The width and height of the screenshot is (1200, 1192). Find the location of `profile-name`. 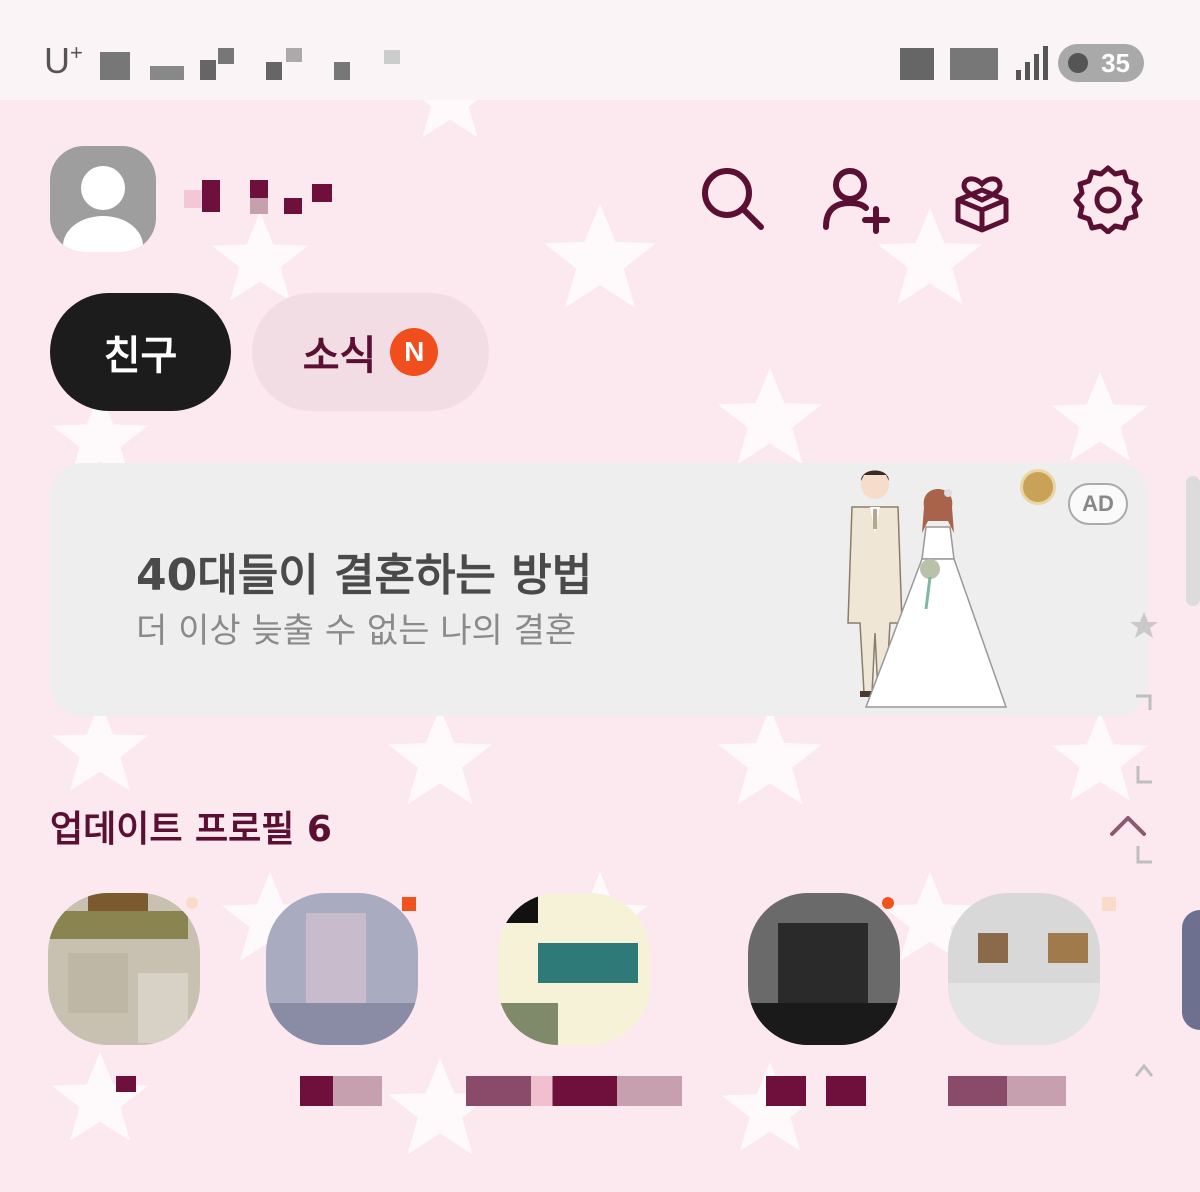

profile-name is located at coordinates (264, 200).